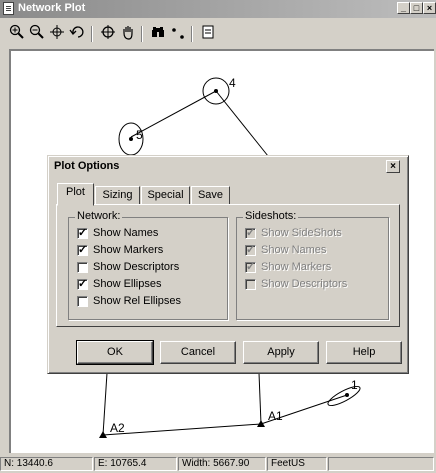  Describe the element at coordinates (77, 34) in the screenshot. I see `undo-zoom-icon` at that location.